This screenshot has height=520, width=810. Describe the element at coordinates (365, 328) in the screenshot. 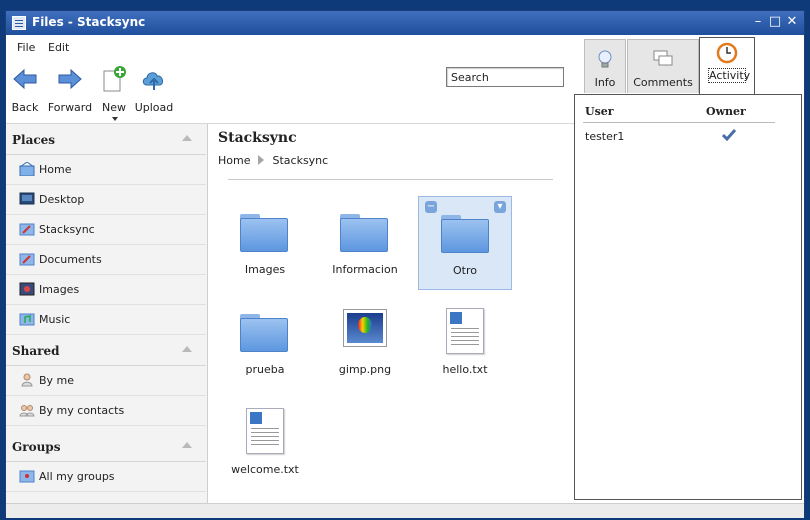

I see `image-file-icon` at that location.